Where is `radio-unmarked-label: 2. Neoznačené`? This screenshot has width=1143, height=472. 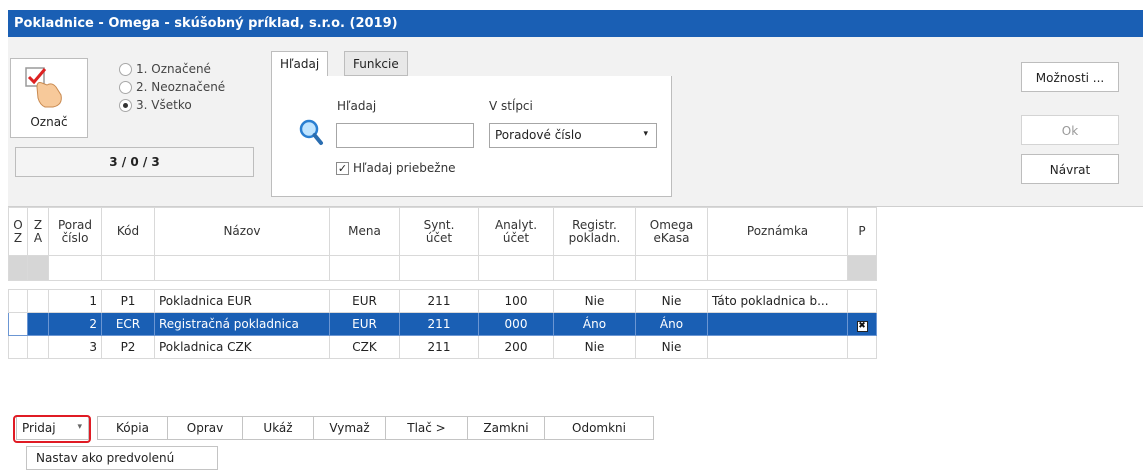
radio-unmarked-label: 2. Neoznačené is located at coordinates (181, 87).